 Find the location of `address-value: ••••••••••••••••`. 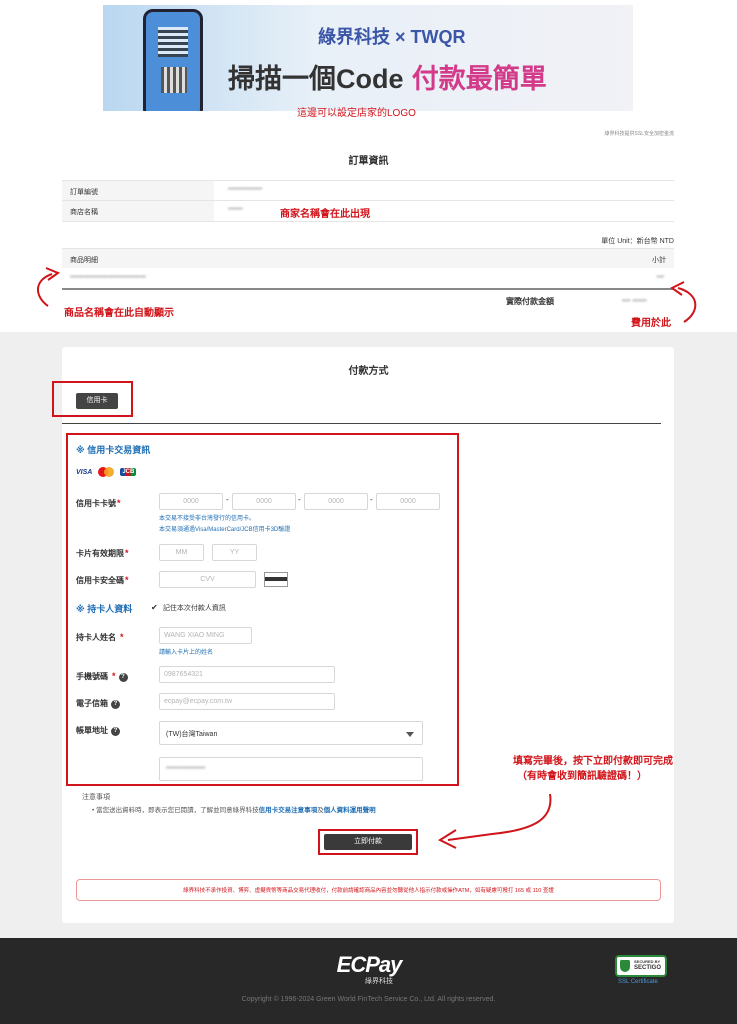

address-value: •••••••••••••••• is located at coordinates (186, 768).